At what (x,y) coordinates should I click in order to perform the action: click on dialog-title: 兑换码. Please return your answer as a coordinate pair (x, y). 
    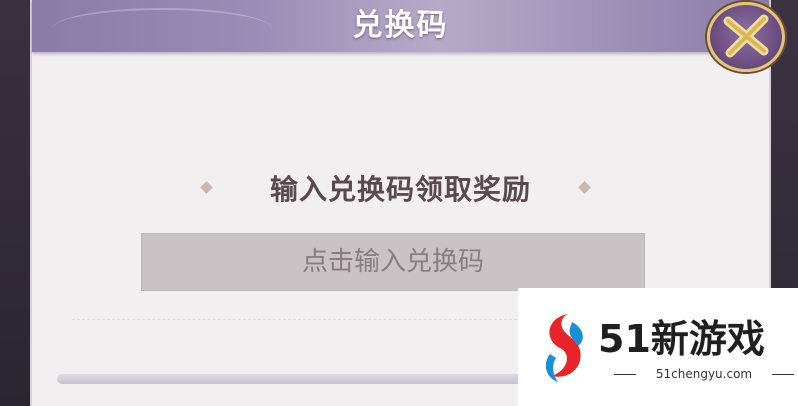
    Looking at the image, I should click on (400, 25).